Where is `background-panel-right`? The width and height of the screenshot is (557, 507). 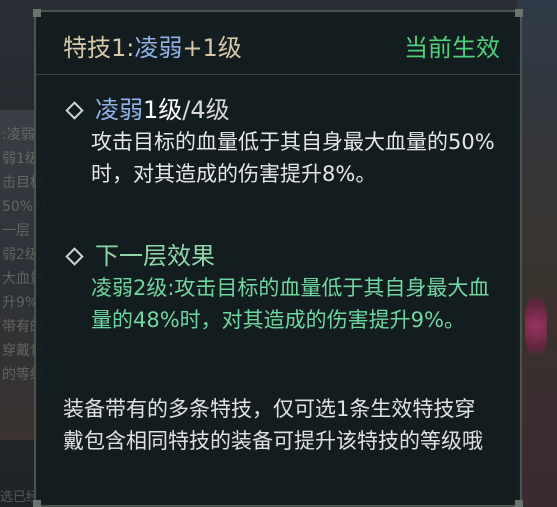
background-panel-right is located at coordinates (537, 253).